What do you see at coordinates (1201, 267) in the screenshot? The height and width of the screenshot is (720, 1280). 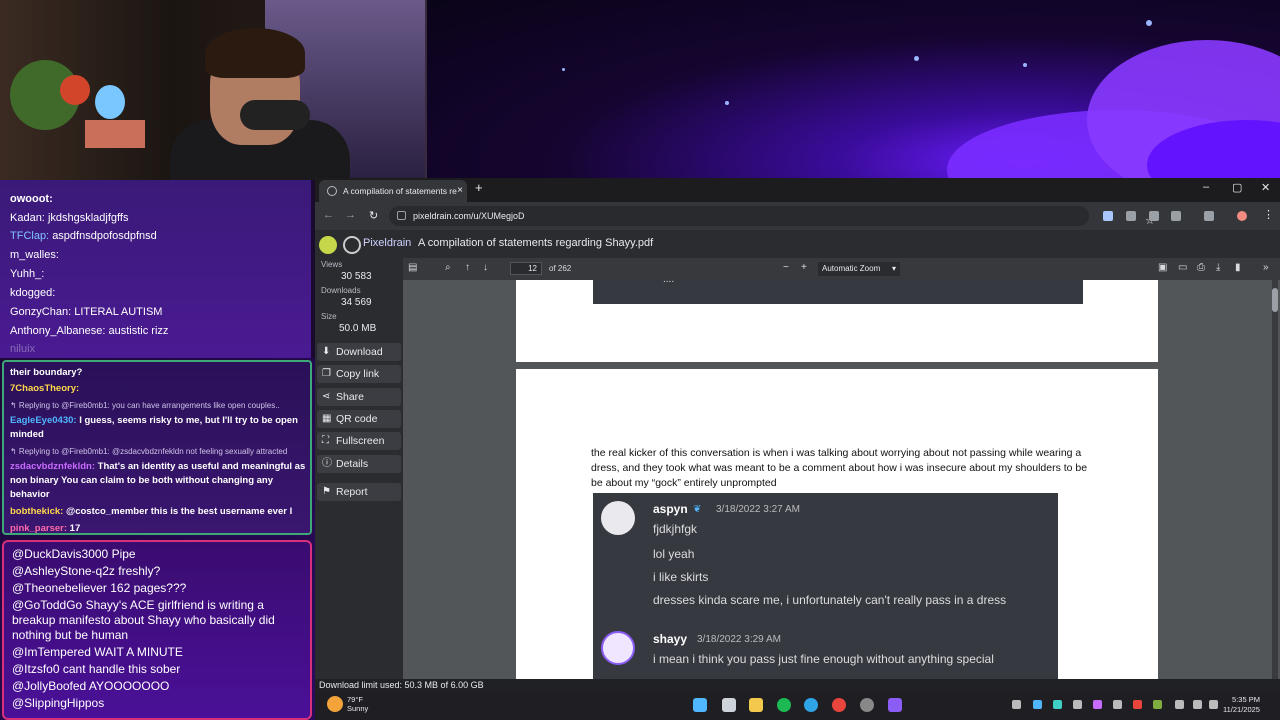 I see `print-icon: ⎙` at bounding box center [1201, 267].